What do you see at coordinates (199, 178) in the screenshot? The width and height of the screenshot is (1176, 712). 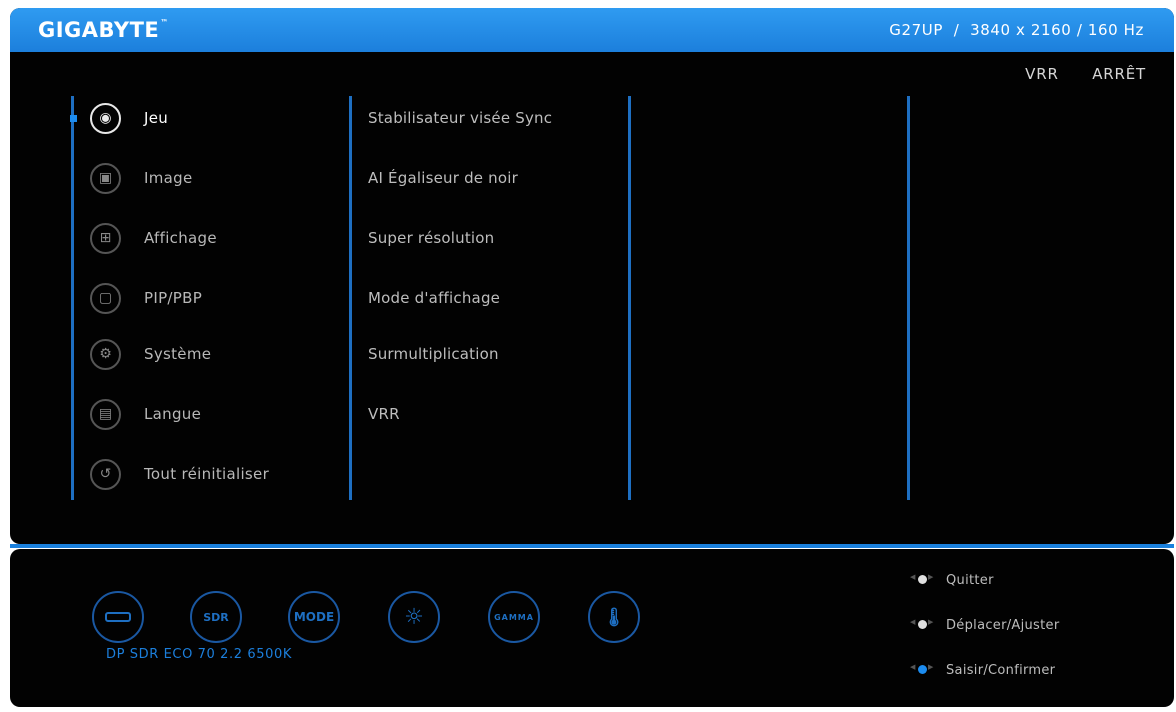 I see `menu-item-image: ▣ Image` at bounding box center [199, 178].